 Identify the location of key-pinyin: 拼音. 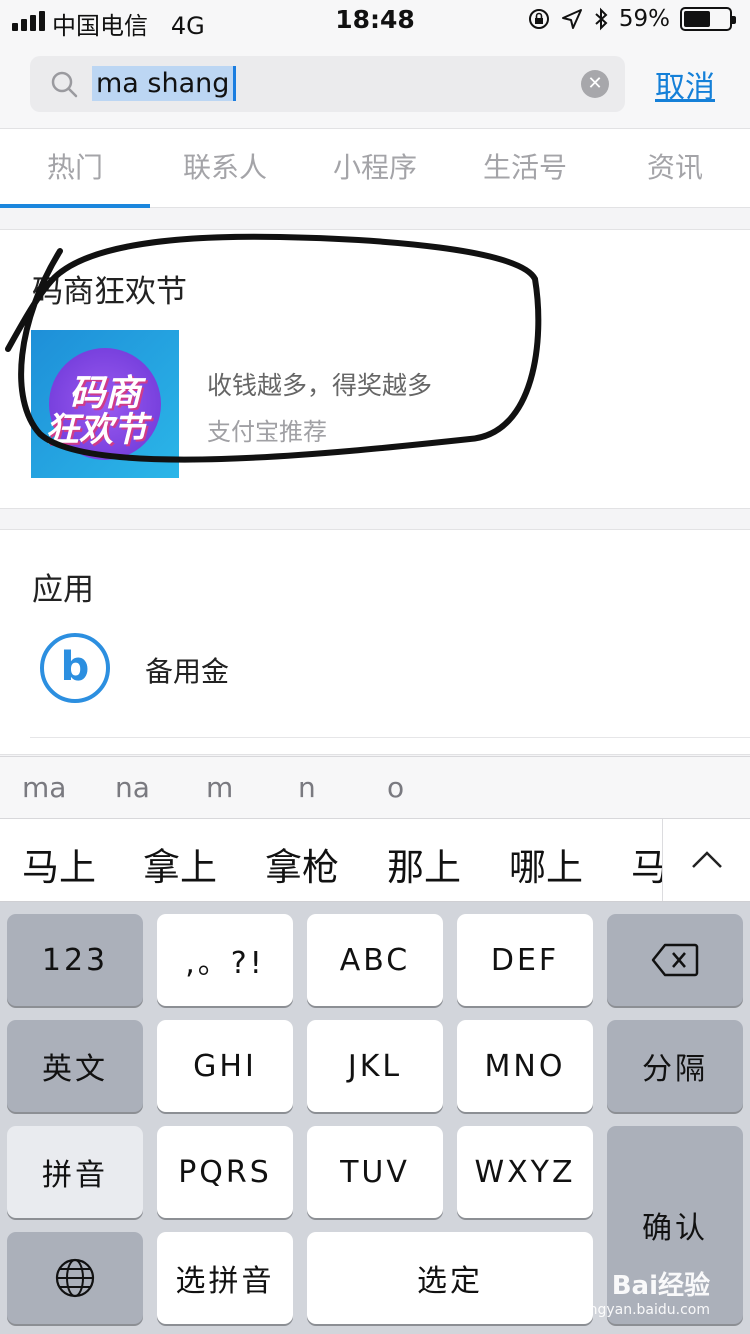
(75, 1172).